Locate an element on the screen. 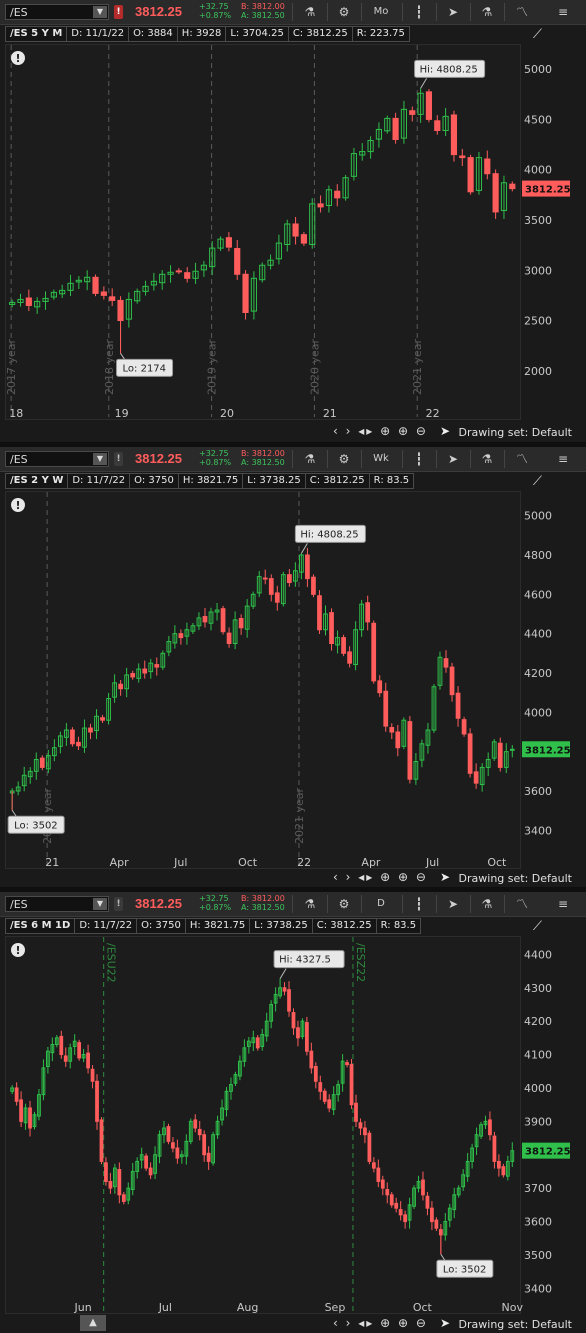  net-change: +32.75 +0.87% is located at coordinates (215, 458).